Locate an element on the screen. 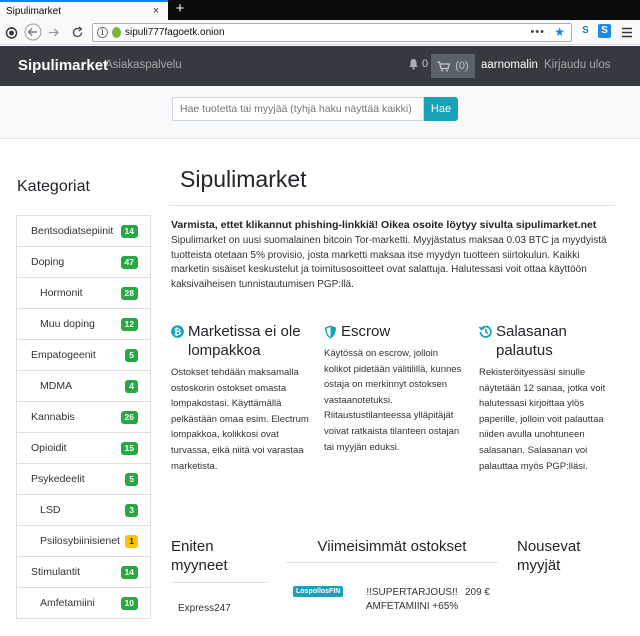 Image resolution: width=640 pixels, height=636 pixels. onion-site-icon is located at coordinates (116, 32).